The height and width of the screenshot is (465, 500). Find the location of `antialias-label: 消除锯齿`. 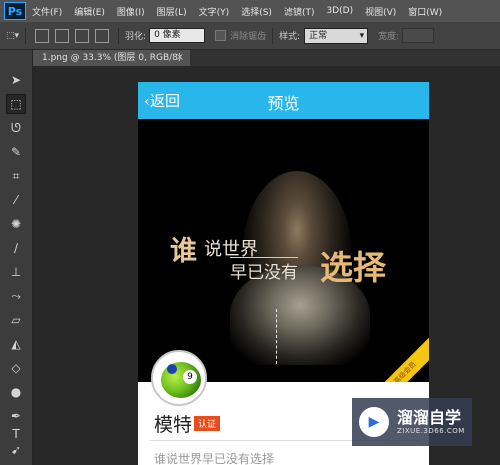

antialias-label: 消除锯齿 is located at coordinates (248, 37).